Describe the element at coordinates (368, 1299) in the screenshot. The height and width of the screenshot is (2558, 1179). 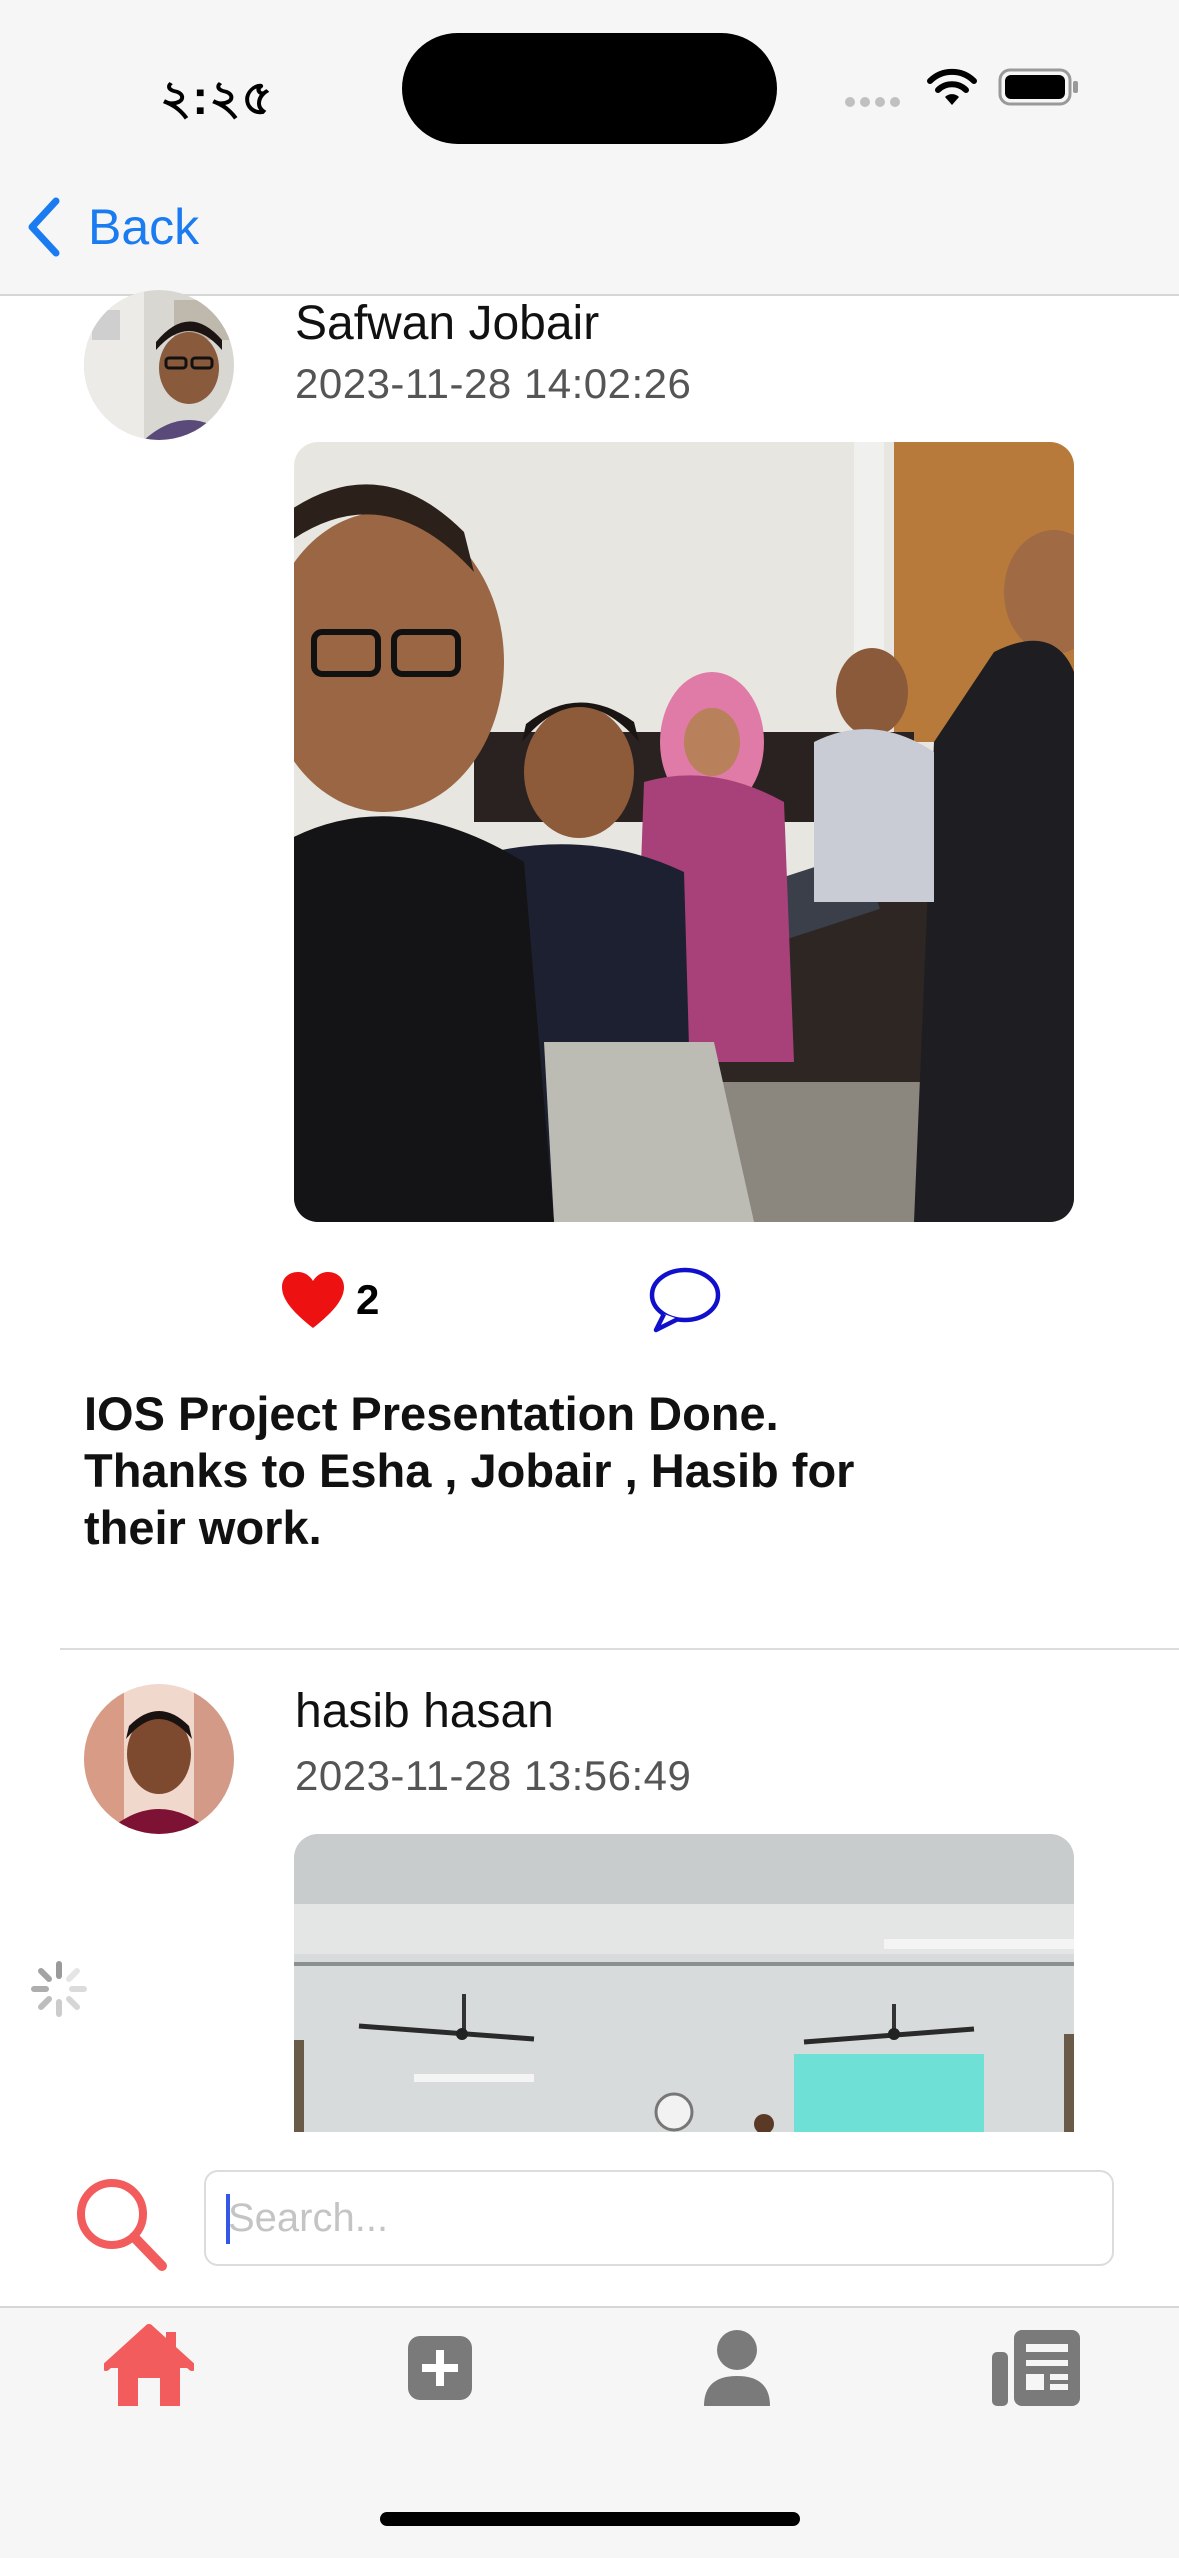
I see `like-count: 2` at that location.